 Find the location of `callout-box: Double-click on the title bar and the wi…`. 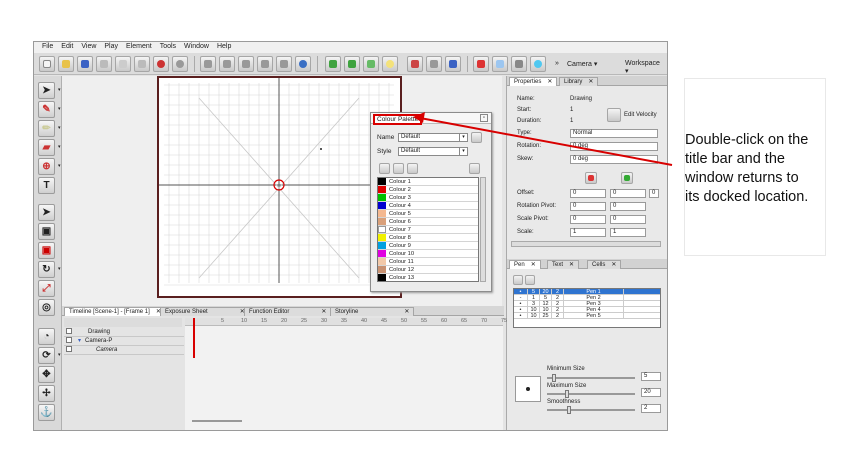

callout-box: Double-click on the title bar and the wi… is located at coordinates (755, 167).